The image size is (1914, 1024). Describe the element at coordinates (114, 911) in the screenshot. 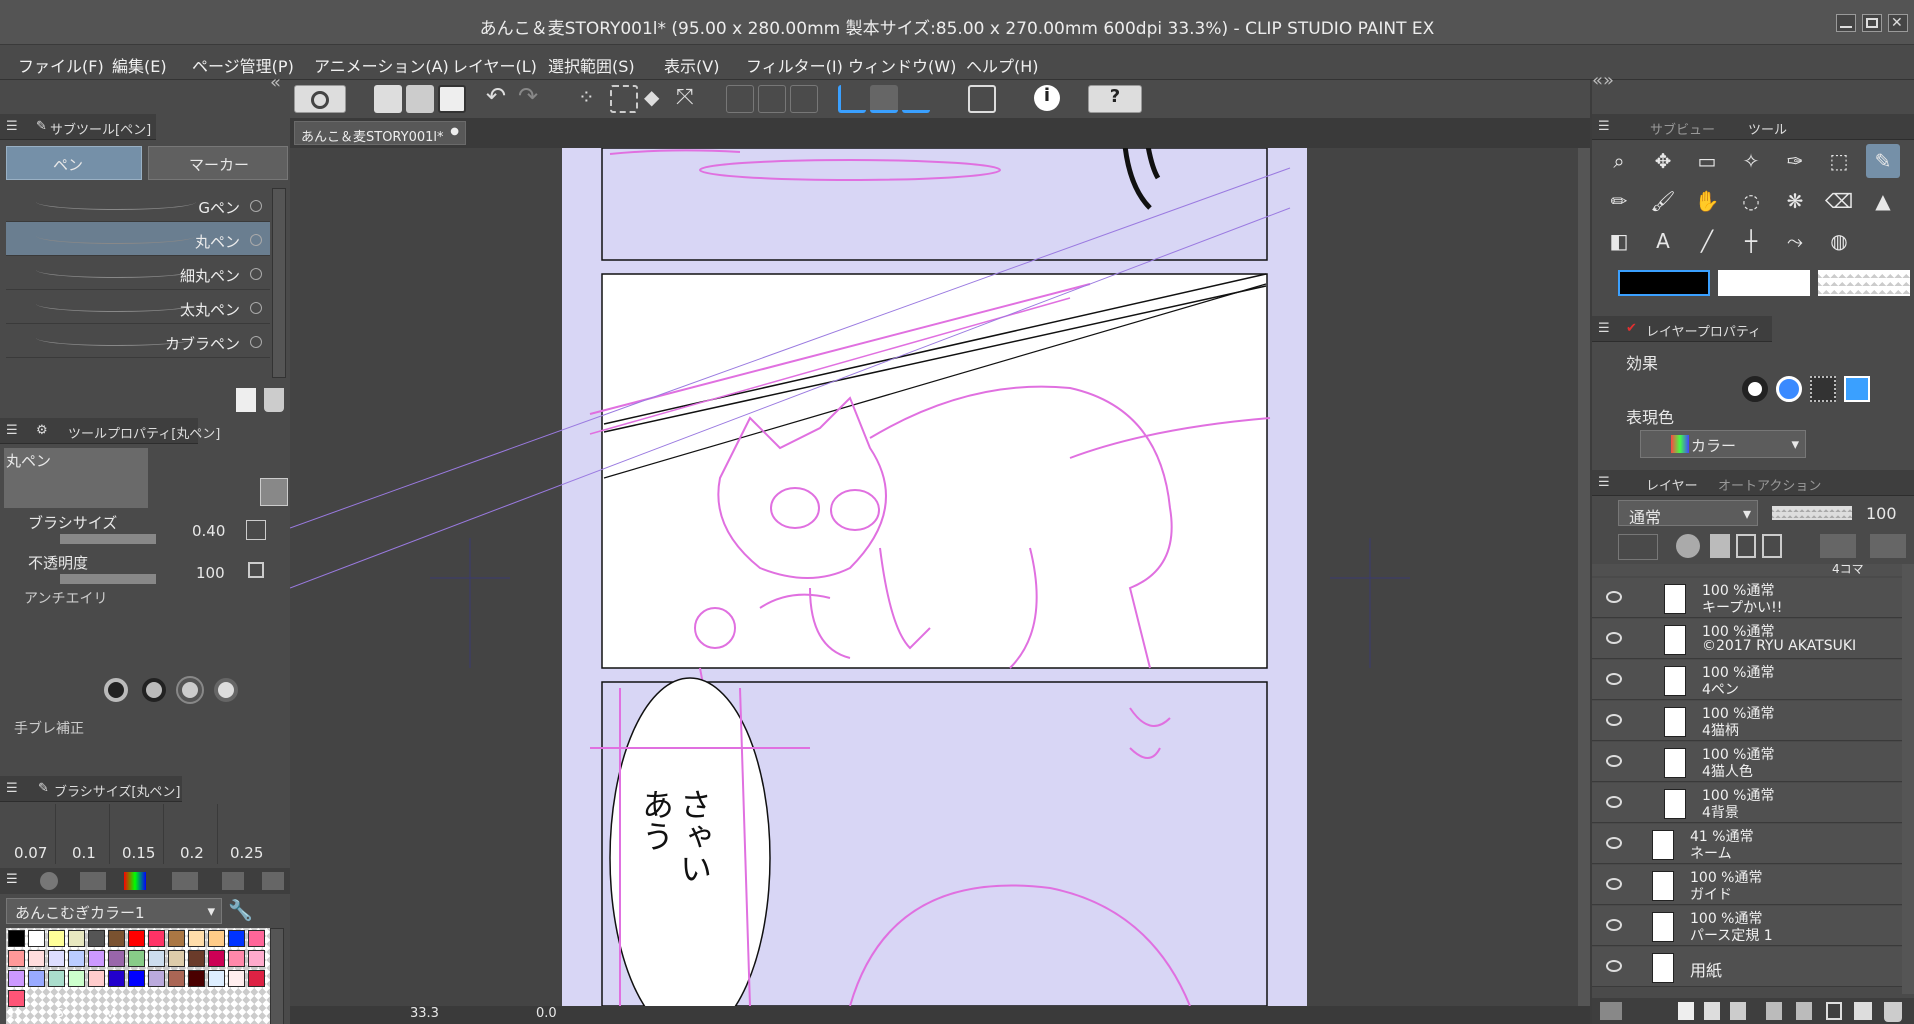

I see `palette-select: あんこむぎカラー1 ▾` at that location.